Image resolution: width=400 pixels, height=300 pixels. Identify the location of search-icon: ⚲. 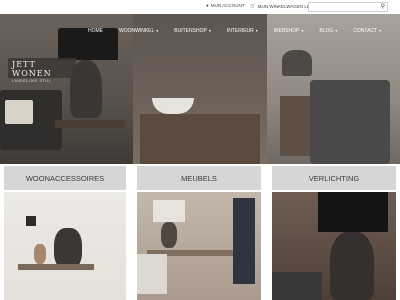
(383, 7).